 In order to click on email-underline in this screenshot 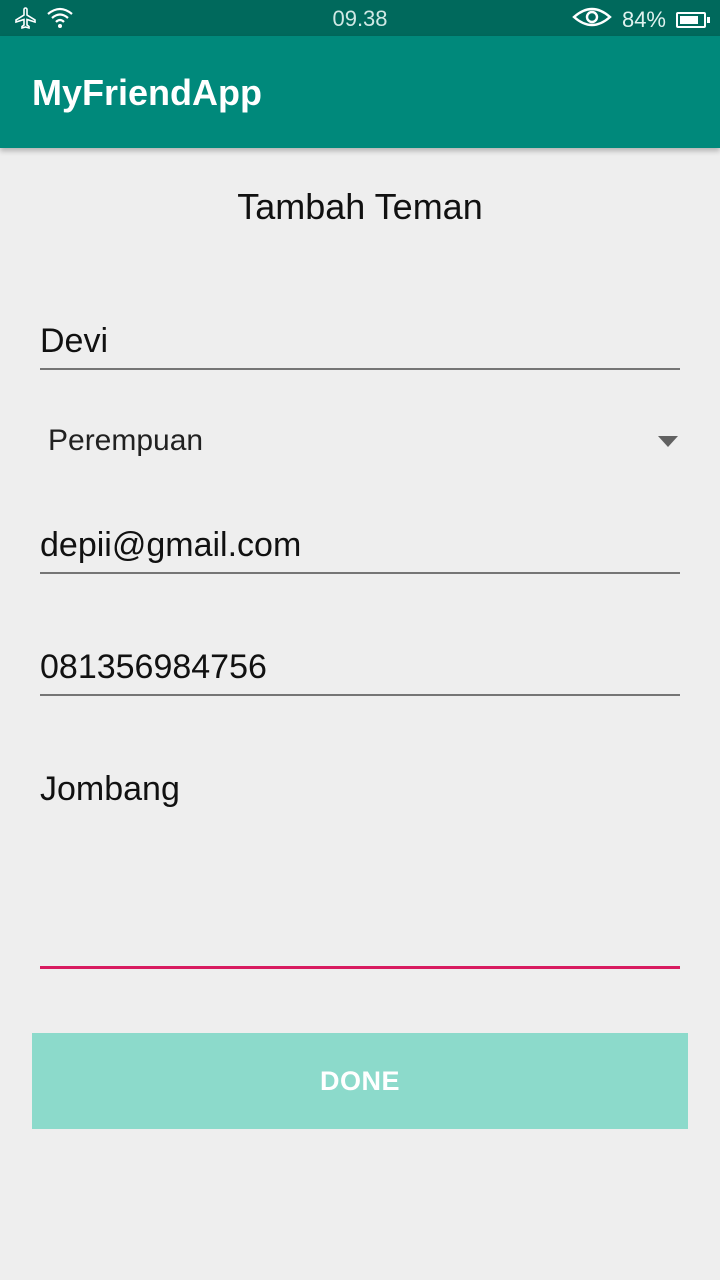, I will do `click(360, 573)`.